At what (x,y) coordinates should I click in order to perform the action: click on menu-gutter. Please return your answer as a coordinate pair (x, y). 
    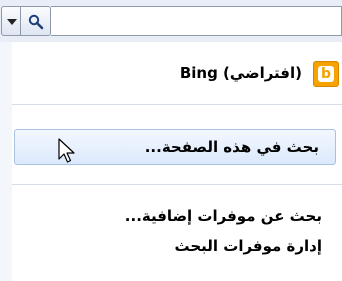
    Looking at the image, I should click on (6, 161).